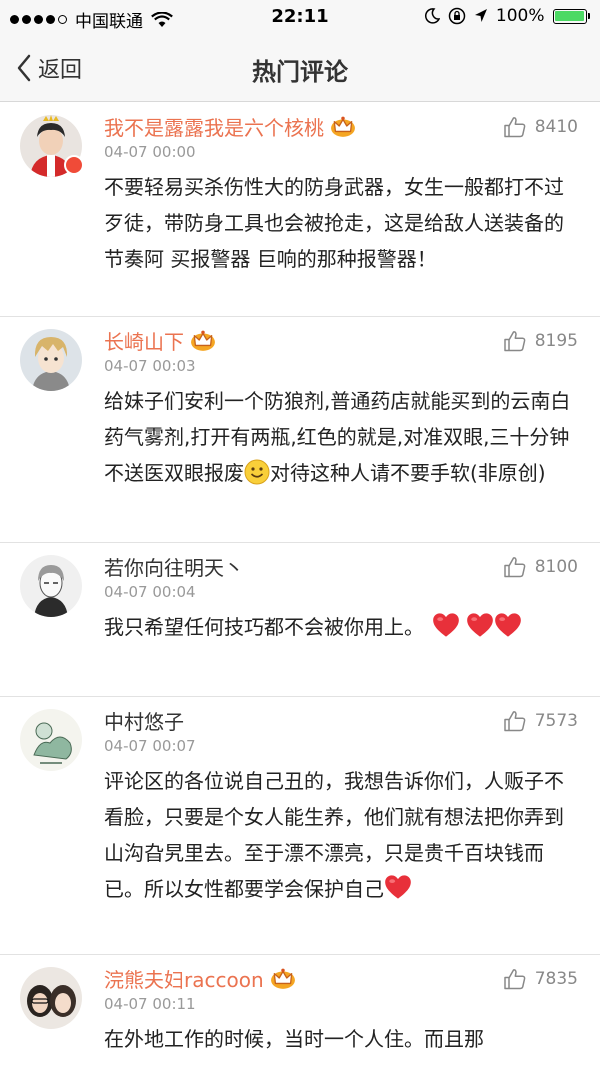 Image resolution: width=600 pixels, height=1067 pixels. Describe the element at coordinates (556, 127) in the screenshot. I see `like-count: 8410` at that location.